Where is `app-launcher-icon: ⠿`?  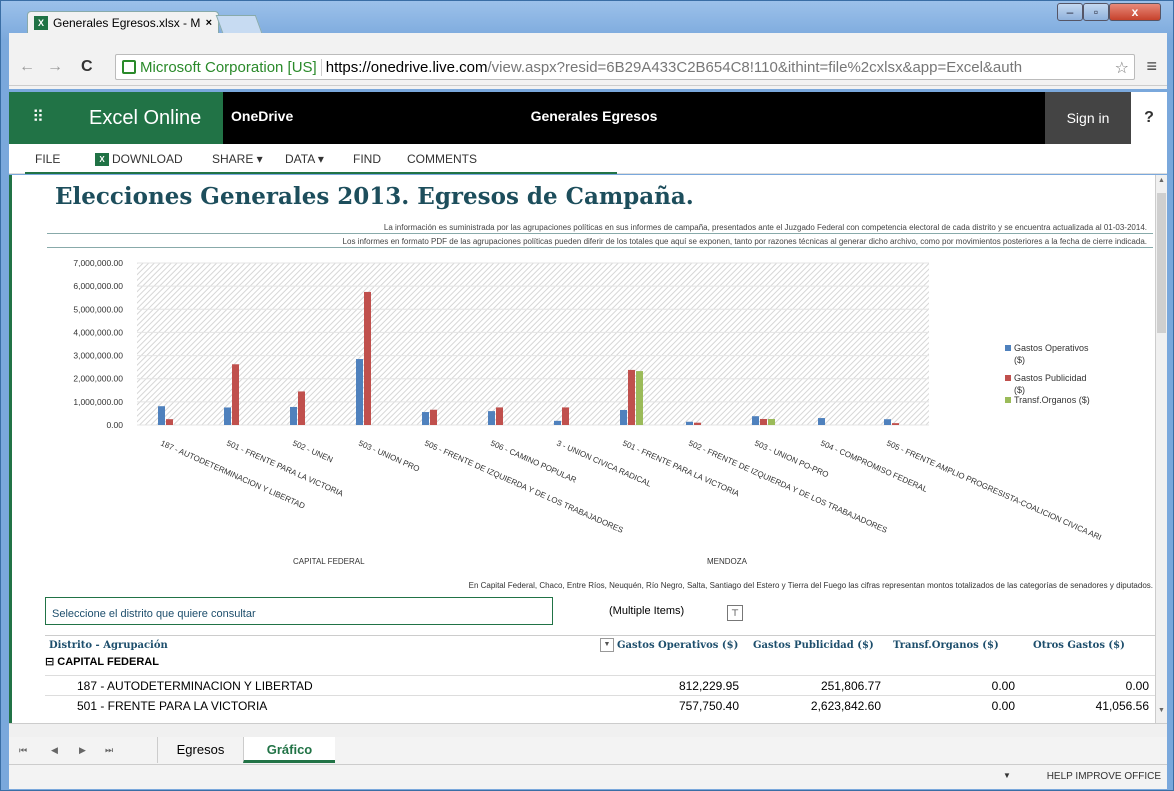
app-launcher-icon: ⠿ is located at coordinates (38, 118).